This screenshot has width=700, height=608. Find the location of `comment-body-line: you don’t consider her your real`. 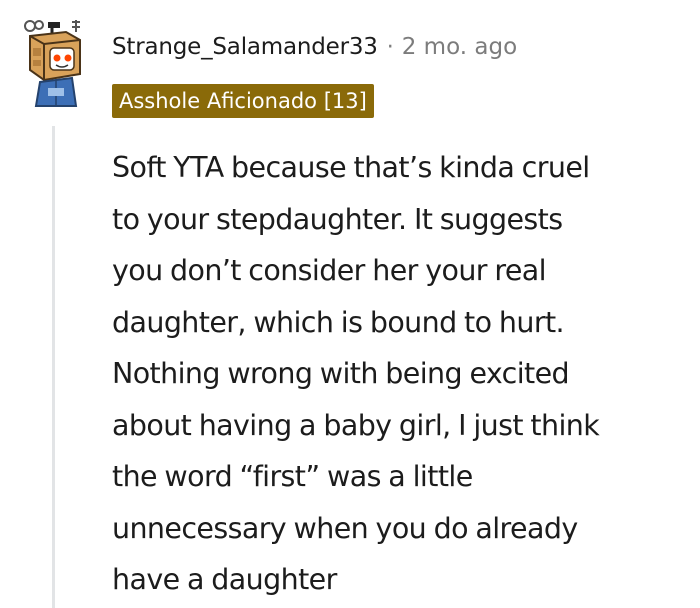

comment-body-line: you don’t consider her your real is located at coordinates (329, 270).